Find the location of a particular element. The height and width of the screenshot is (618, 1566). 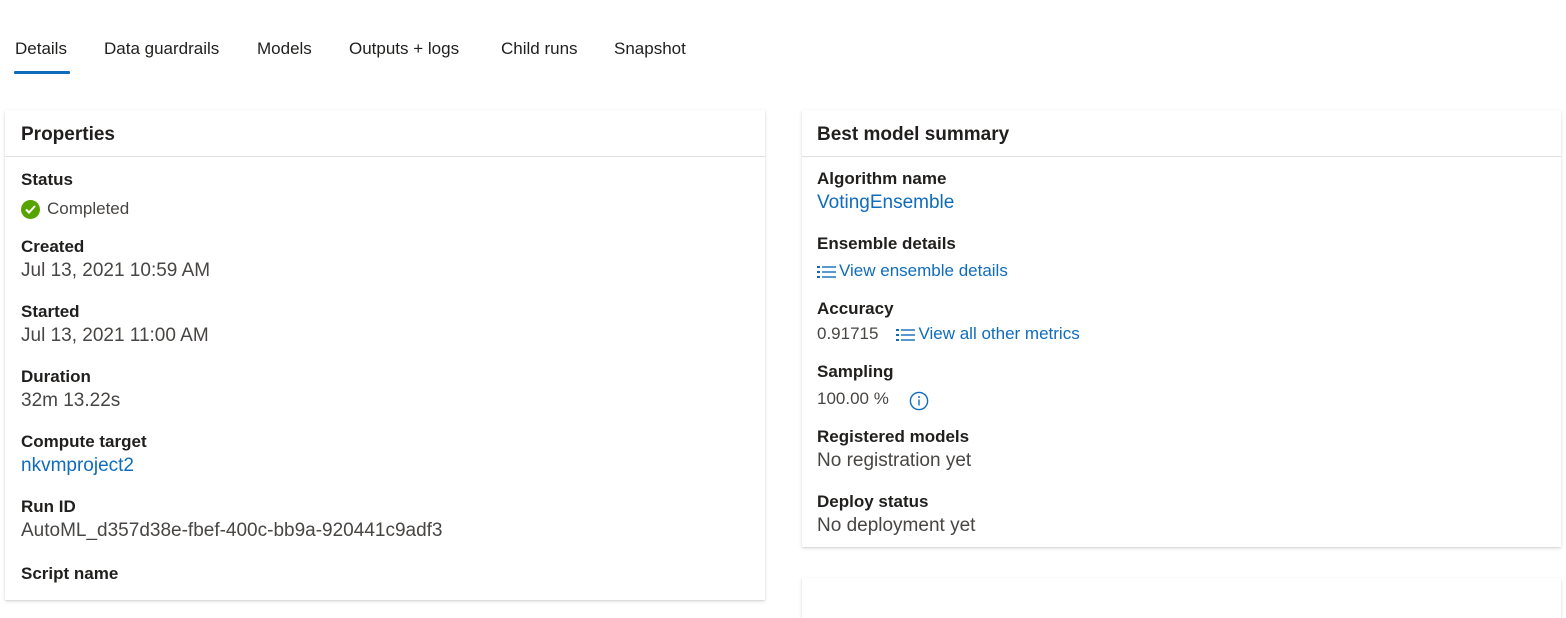

ensemble-label: Ensemble details is located at coordinates (886, 243).